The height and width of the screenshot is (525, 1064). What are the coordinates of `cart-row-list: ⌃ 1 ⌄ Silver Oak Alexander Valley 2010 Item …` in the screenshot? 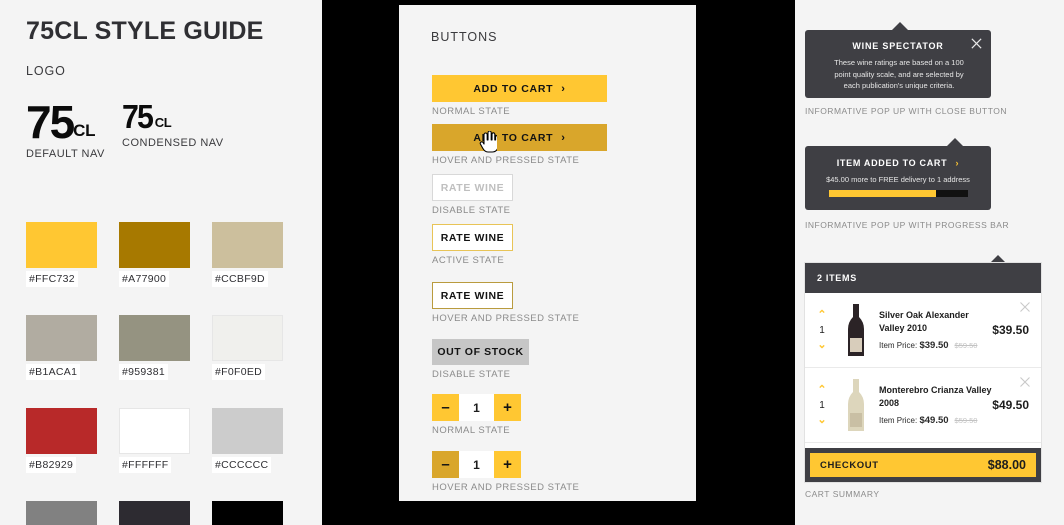 It's located at (923, 368).